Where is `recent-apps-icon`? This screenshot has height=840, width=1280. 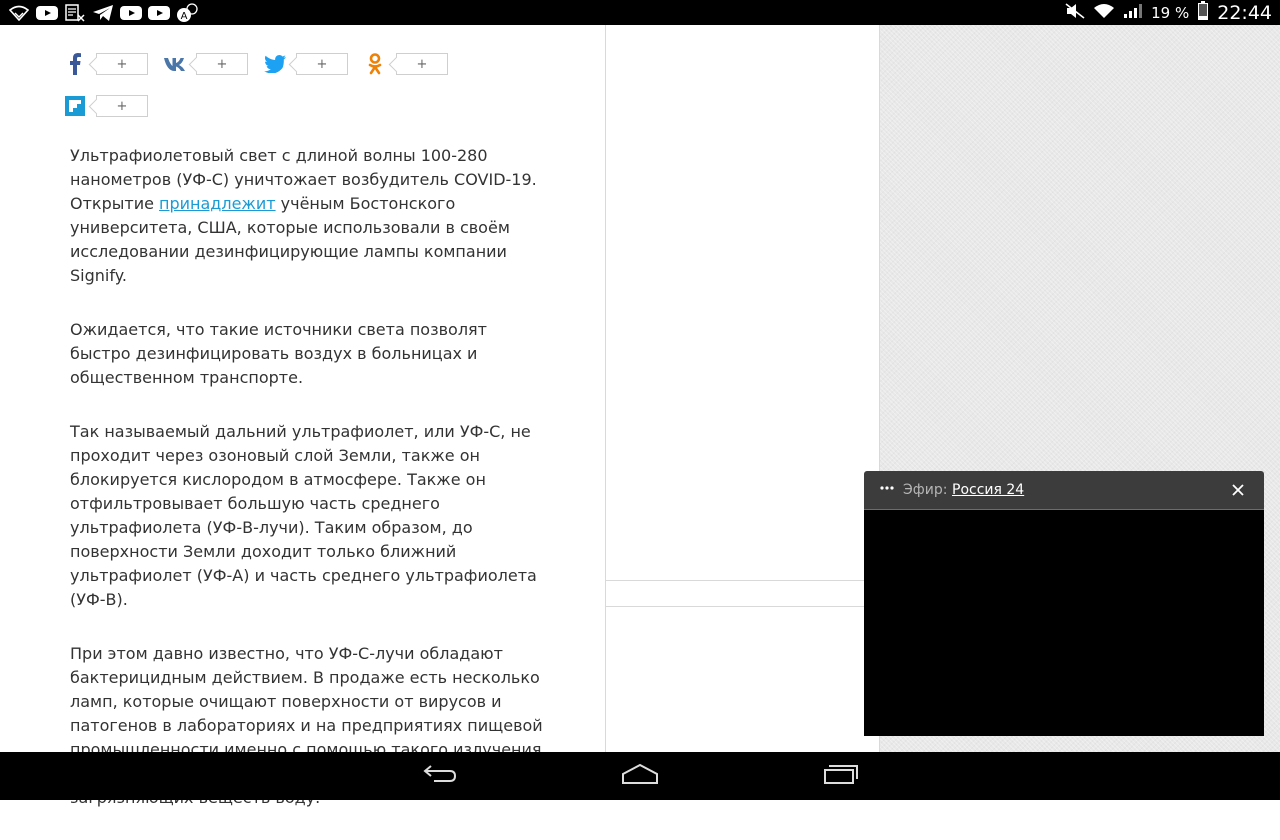
recent-apps-icon is located at coordinates (840, 776).